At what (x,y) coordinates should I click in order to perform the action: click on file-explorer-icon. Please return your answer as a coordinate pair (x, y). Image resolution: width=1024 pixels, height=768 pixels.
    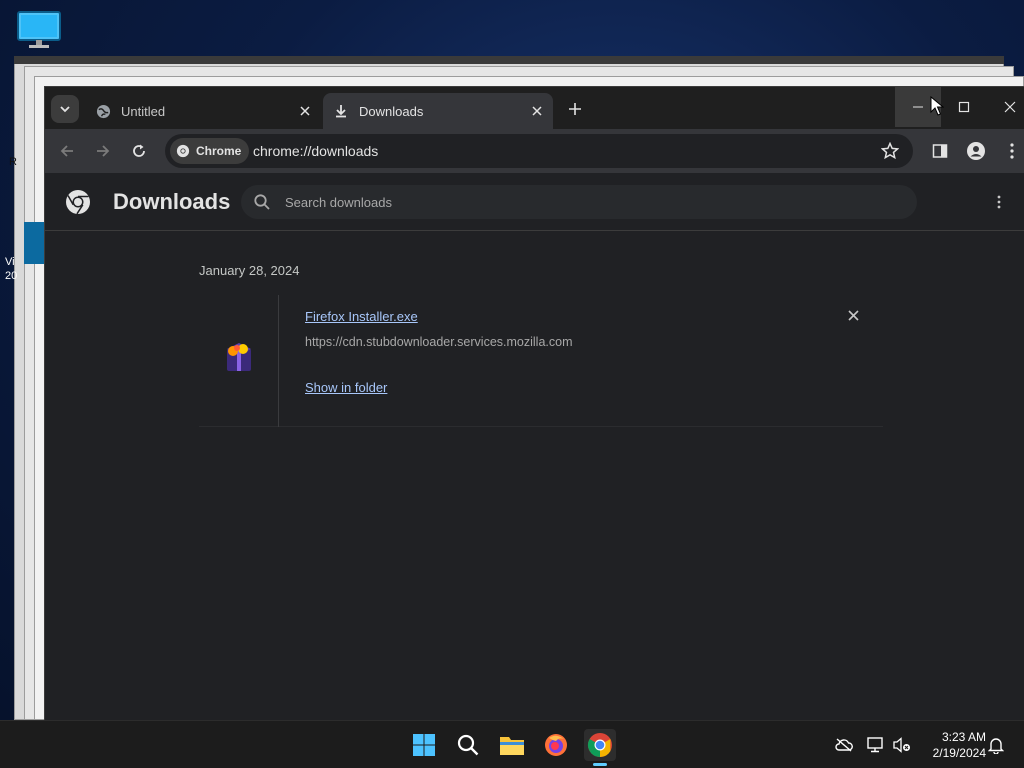
    Looking at the image, I should click on (512, 746).